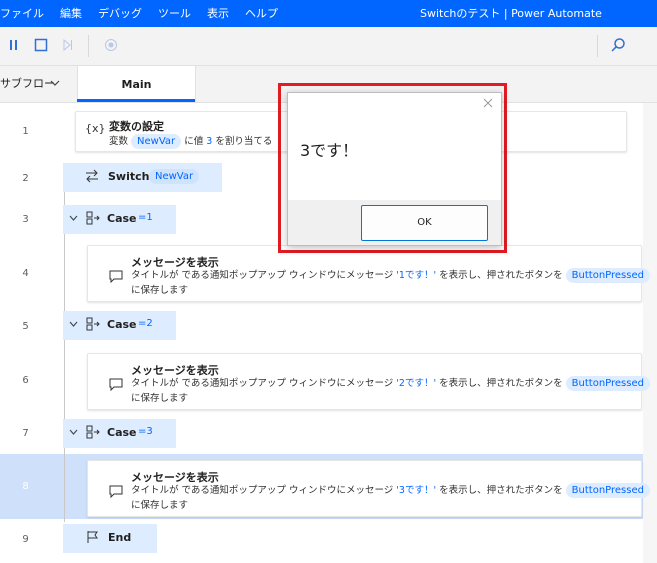 This screenshot has width=657, height=563. Describe the element at coordinates (218, 13) in the screenshot. I see `menu-view: 表示` at that location.